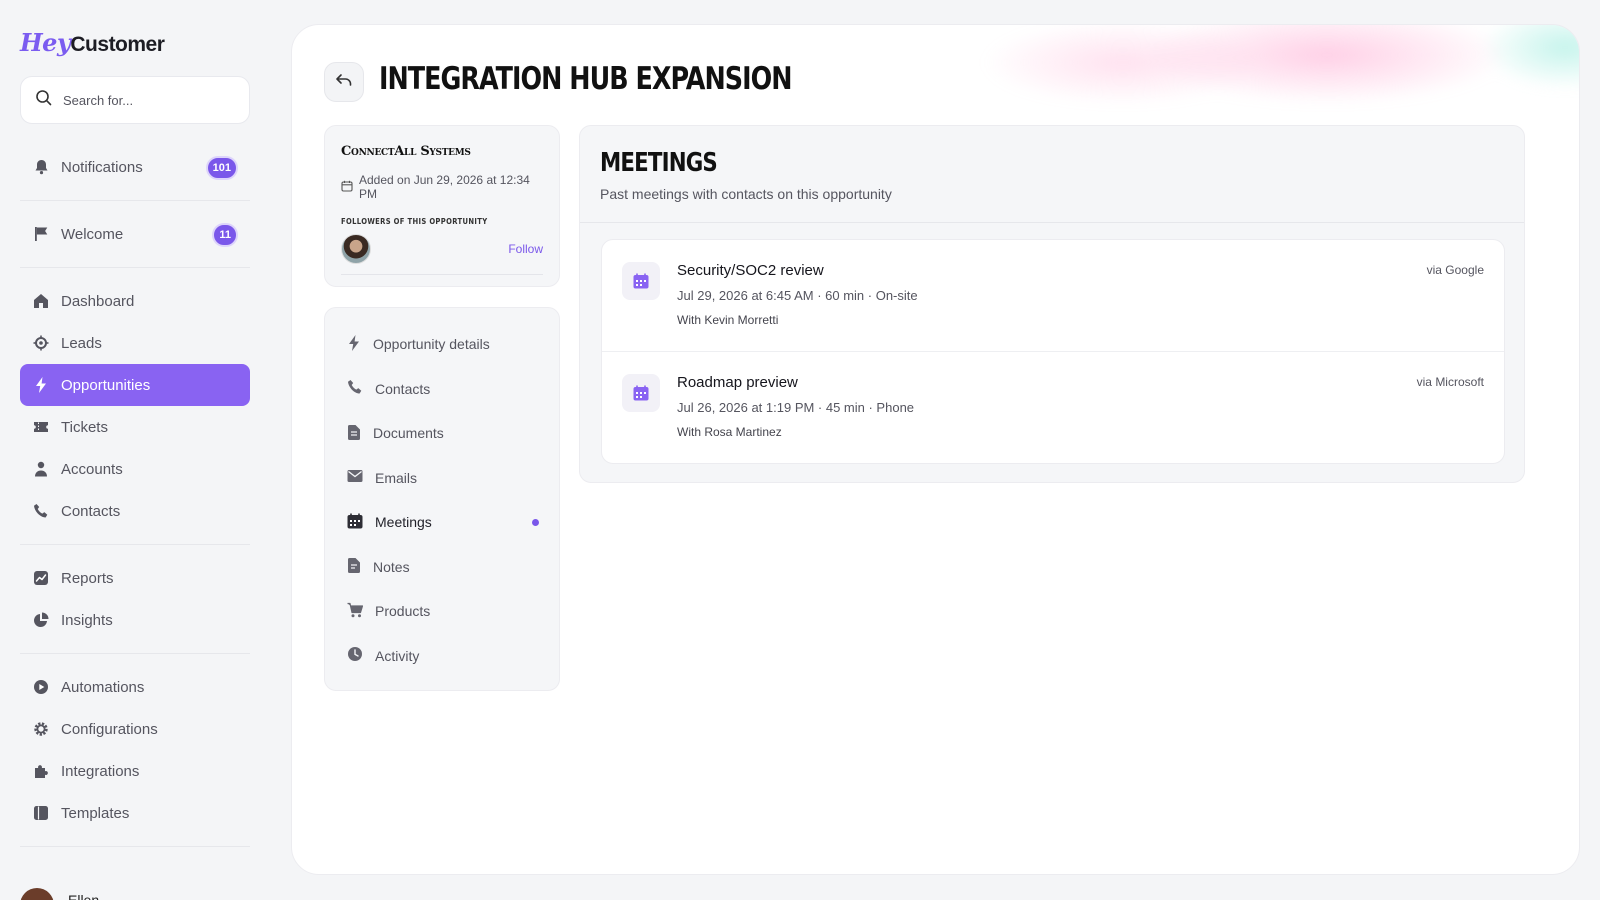  What do you see at coordinates (442, 389) in the screenshot?
I see `tab-contacts: Contacts` at bounding box center [442, 389].